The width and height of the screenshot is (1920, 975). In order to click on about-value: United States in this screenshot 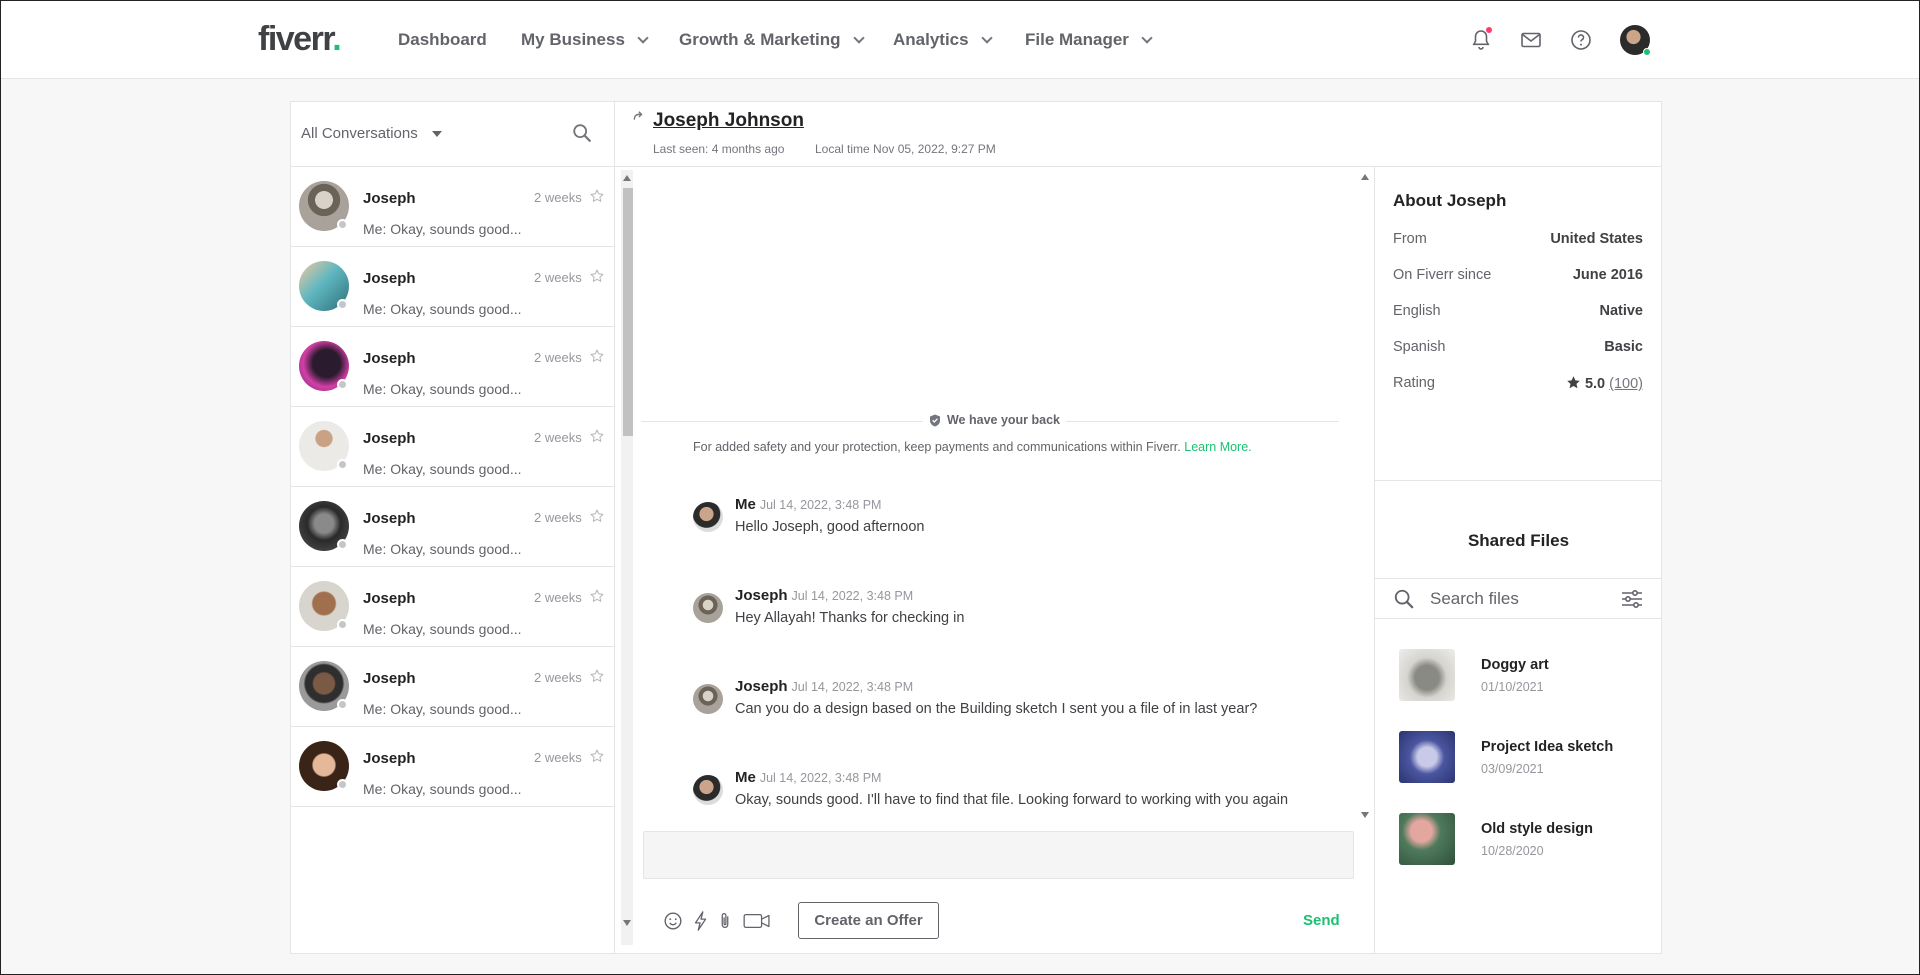, I will do `click(1596, 239)`.